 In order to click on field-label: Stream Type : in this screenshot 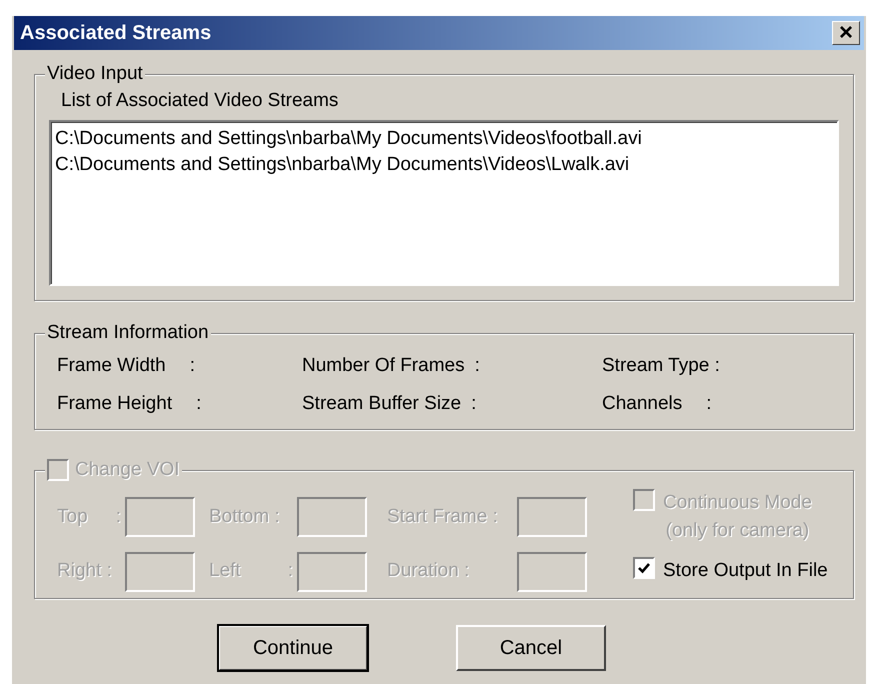, I will do `click(661, 366)`.